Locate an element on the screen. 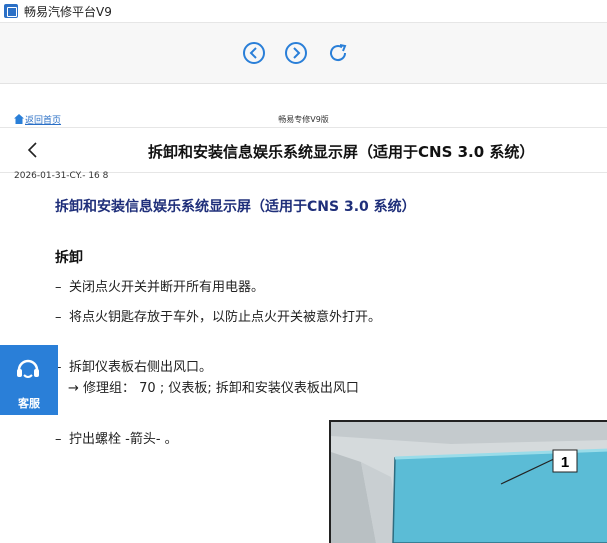 Image resolution: width=607 pixels, height=543 pixels. step-text: 拆卸仪表板右侧出风口。 is located at coordinates (141, 367).